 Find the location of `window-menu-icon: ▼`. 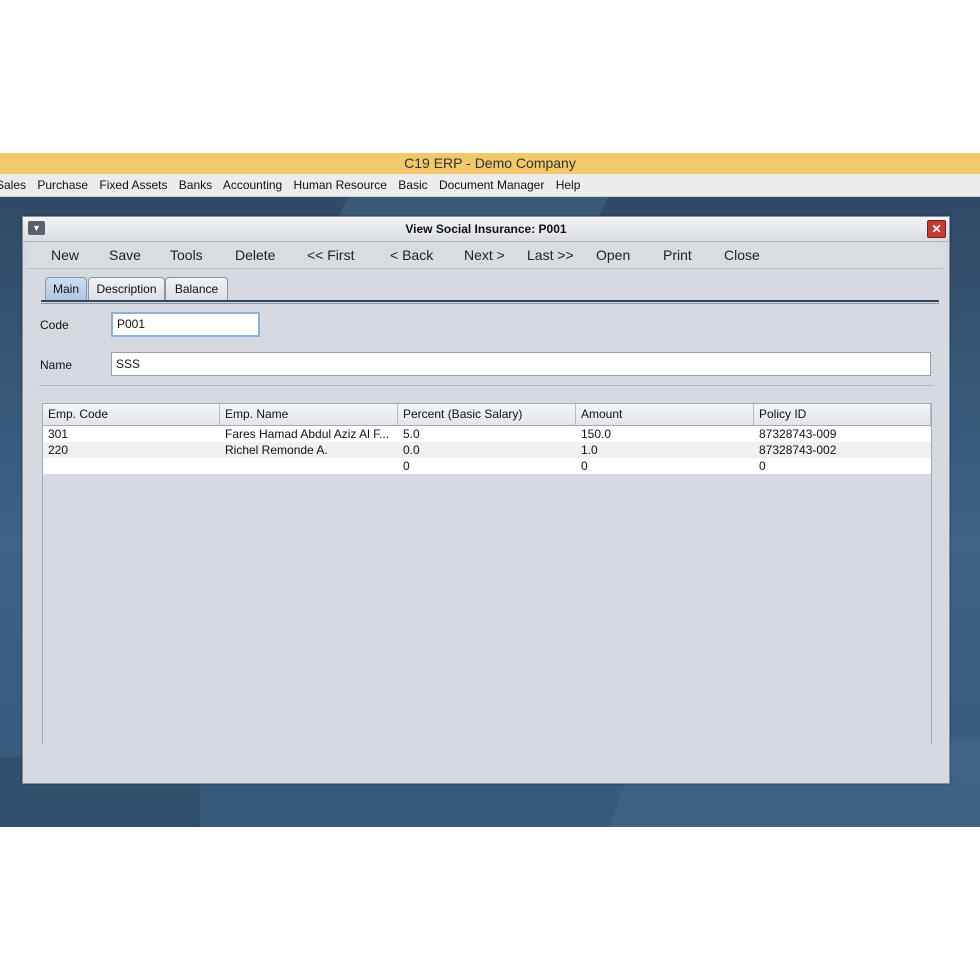

window-menu-icon: ▼ is located at coordinates (36, 228).